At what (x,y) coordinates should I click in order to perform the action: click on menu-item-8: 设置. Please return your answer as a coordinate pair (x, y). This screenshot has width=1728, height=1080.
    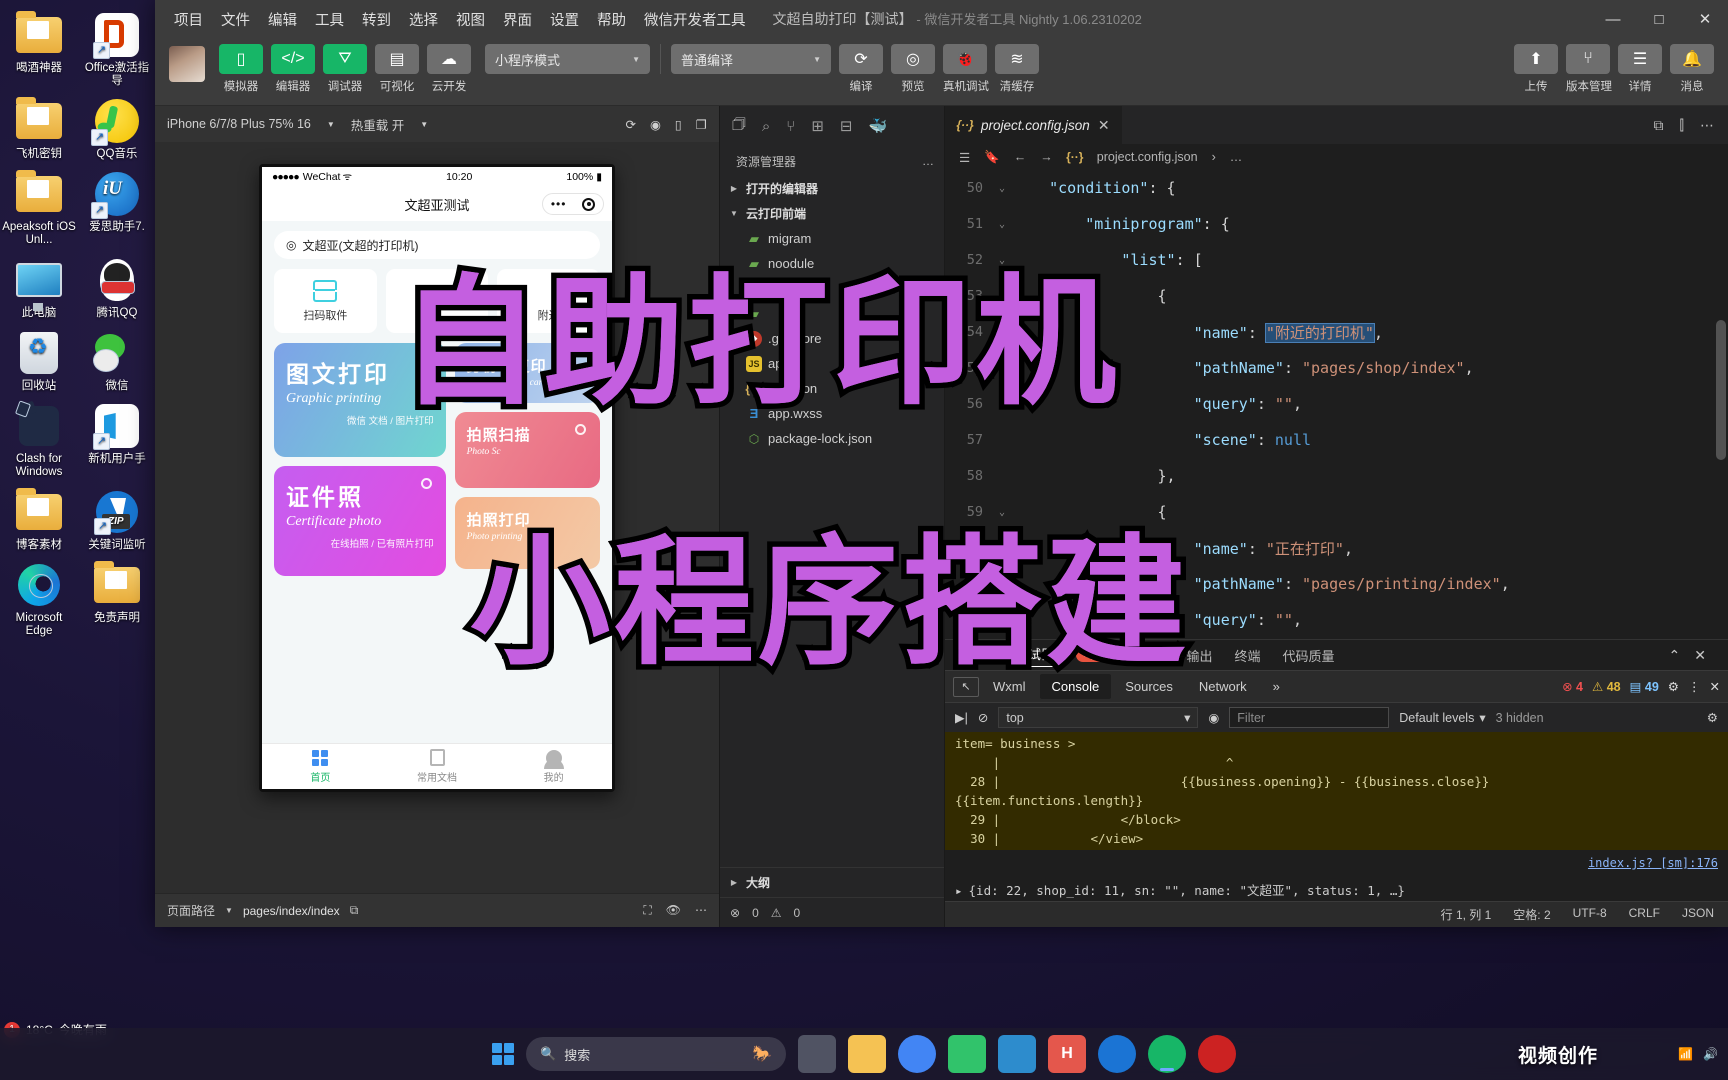
    Looking at the image, I should click on (564, 19).